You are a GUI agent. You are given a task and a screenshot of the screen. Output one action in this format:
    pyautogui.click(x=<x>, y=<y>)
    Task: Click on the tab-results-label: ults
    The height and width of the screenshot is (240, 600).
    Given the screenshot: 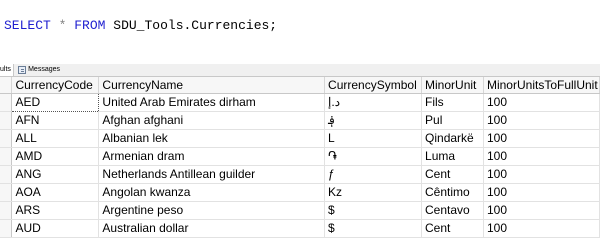 What is the action you would take?
    pyautogui.click(x=5, y=69)
    